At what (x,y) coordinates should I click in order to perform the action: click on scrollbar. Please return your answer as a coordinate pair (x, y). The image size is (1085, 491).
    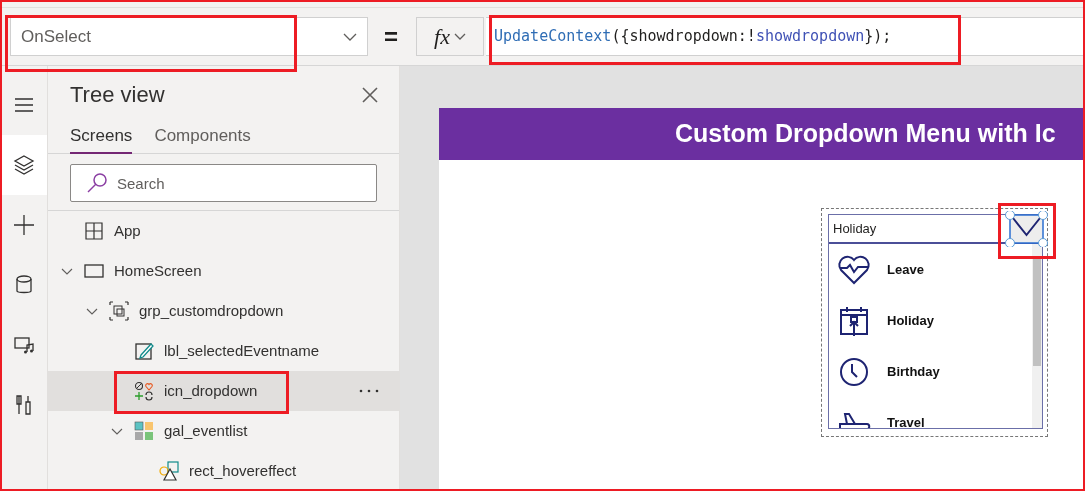
    Looking at the image, I should click on (1037, 336).